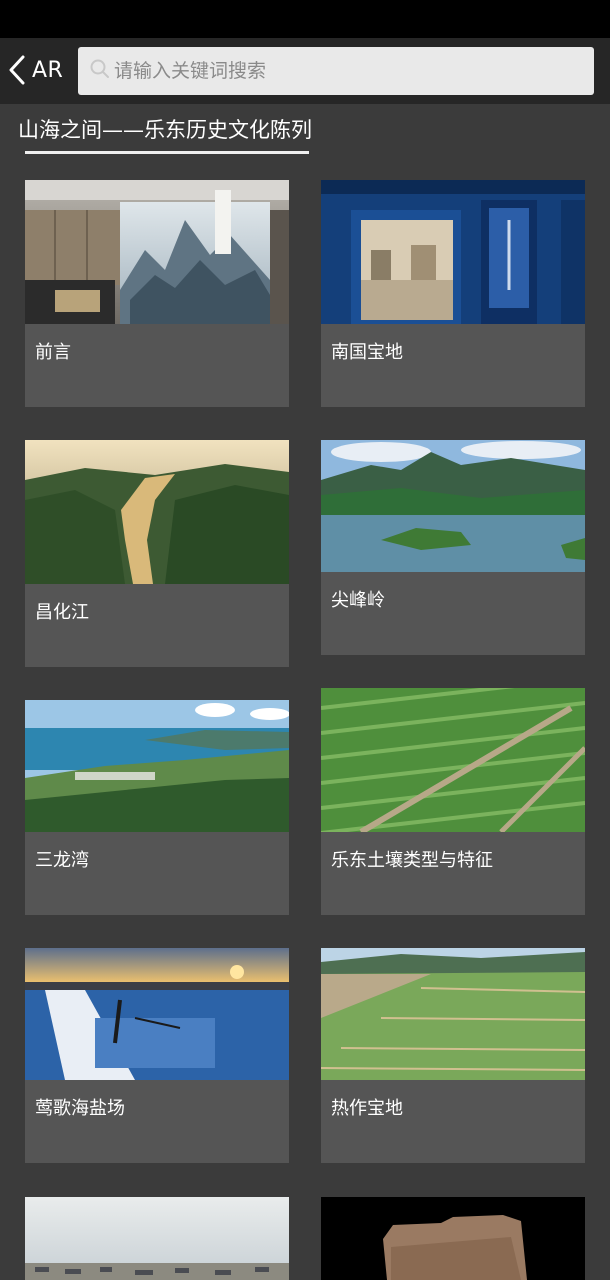 This screenshot has width=610, height=1280. I want to click on exhibit-card-beach, so click(157, 1238).